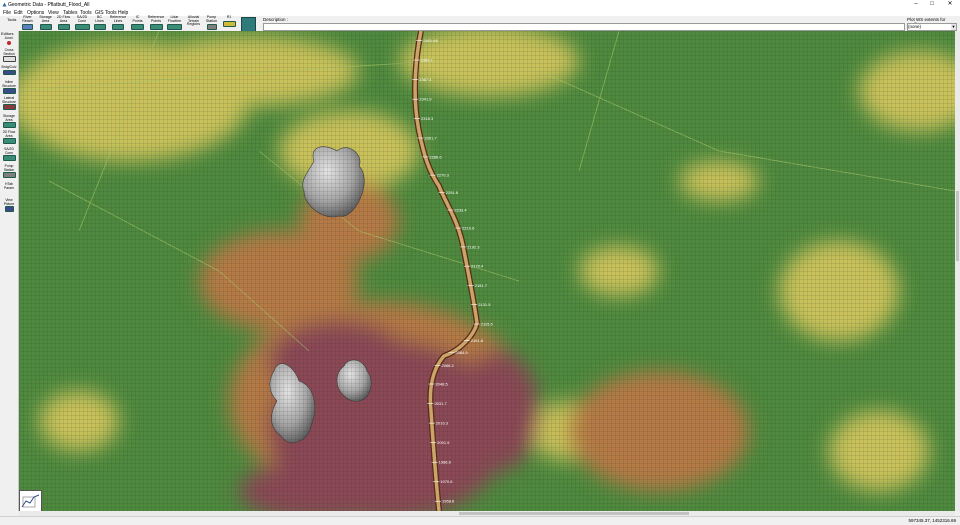 The image size is (960, 525). I want to click on lateral-structure-editor-button: Lateral Structure, so click(9, 103).